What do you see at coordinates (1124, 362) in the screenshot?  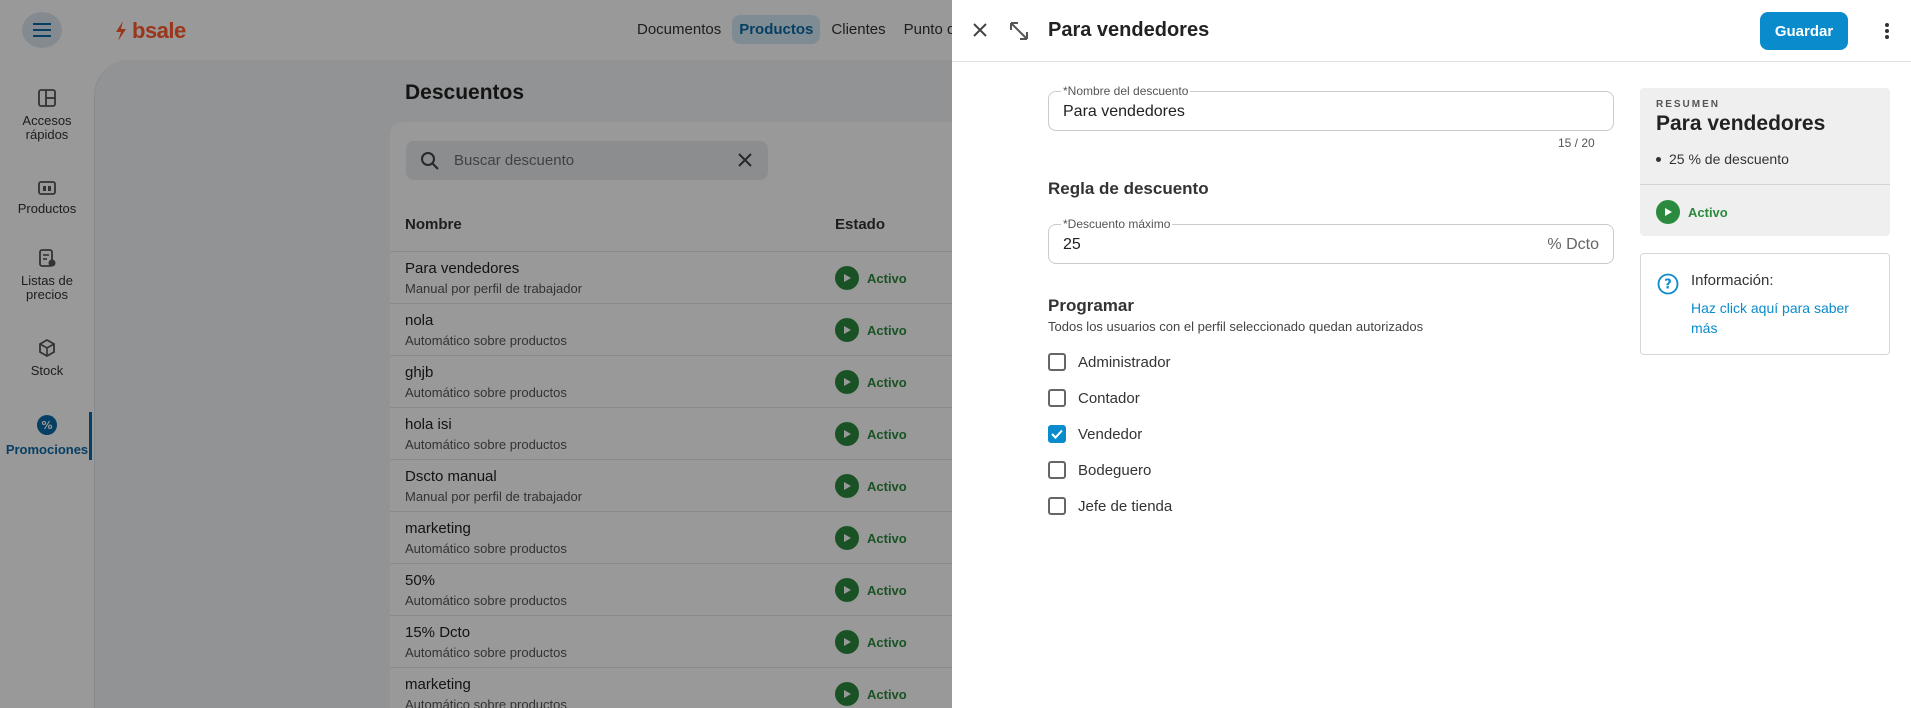 I see `checkbox-label: Administrador` at bounding box center [1124, 362].